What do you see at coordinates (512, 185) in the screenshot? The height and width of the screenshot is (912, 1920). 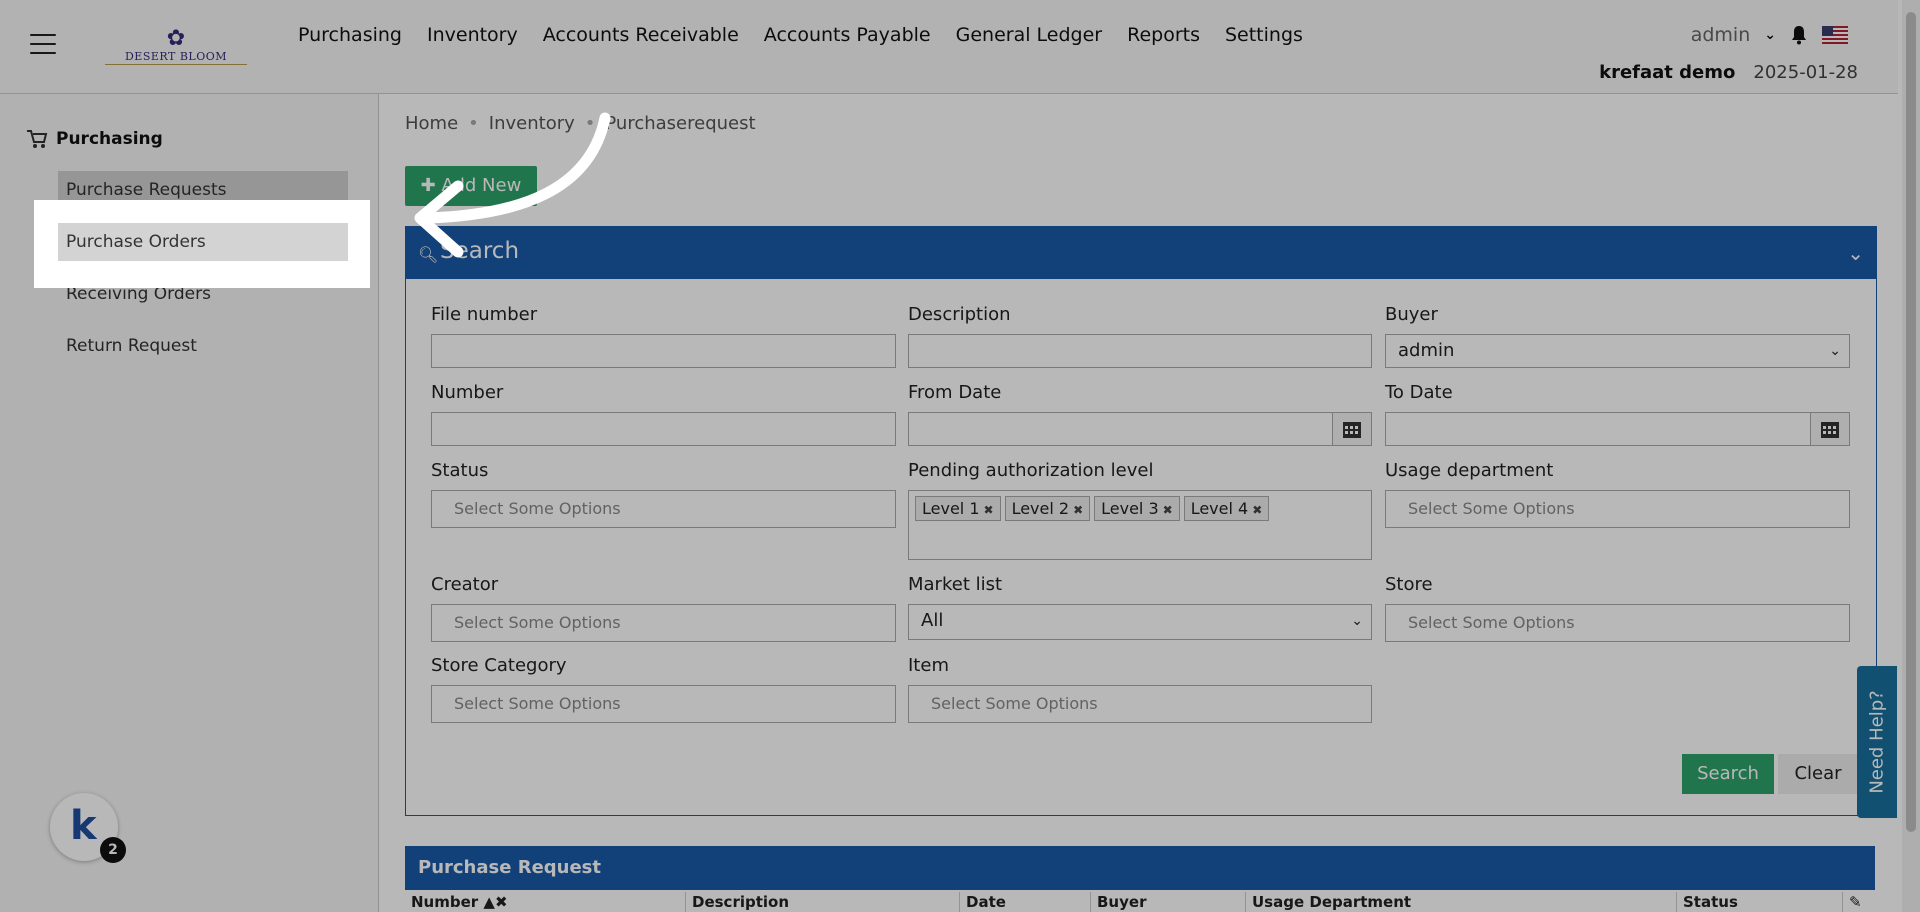 I see `tutorial-arrow-icon` at bounding box center [512, 185].